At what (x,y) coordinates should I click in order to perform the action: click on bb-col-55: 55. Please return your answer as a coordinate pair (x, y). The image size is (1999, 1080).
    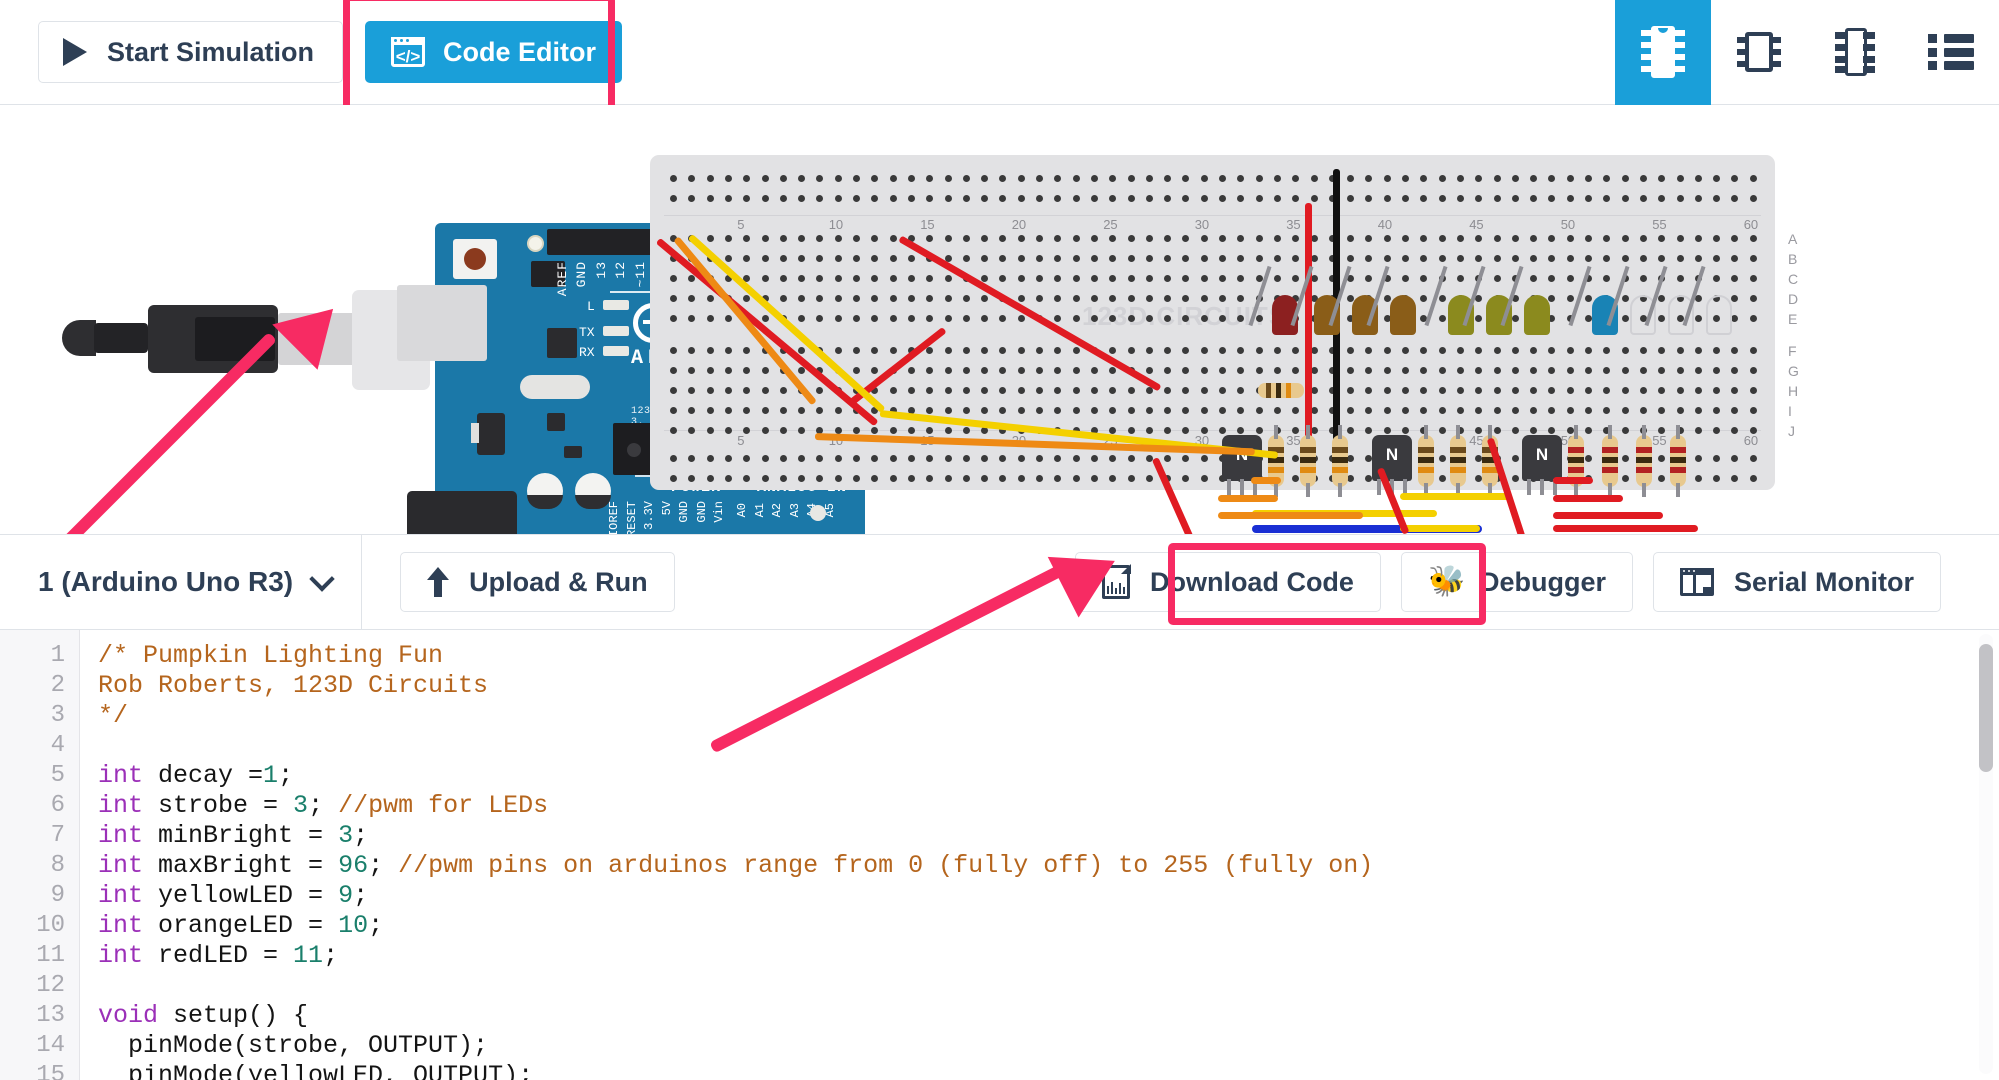
    Looking at the image, I should click on (1659, 224).